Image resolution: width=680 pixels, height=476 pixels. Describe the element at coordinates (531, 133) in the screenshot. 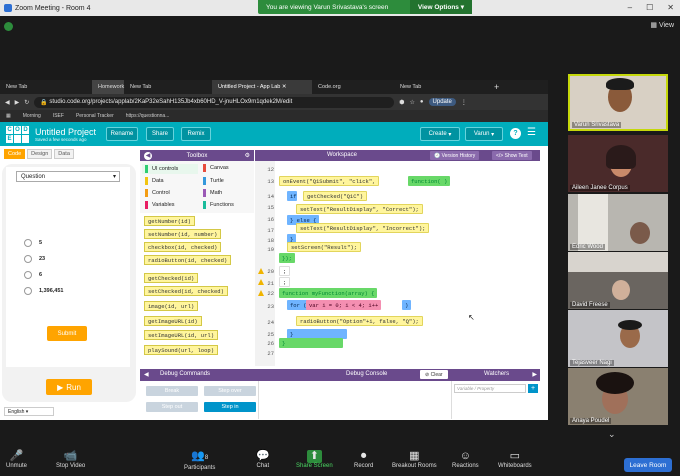

I see `hamburger-menu-icon: ☰` at that location.